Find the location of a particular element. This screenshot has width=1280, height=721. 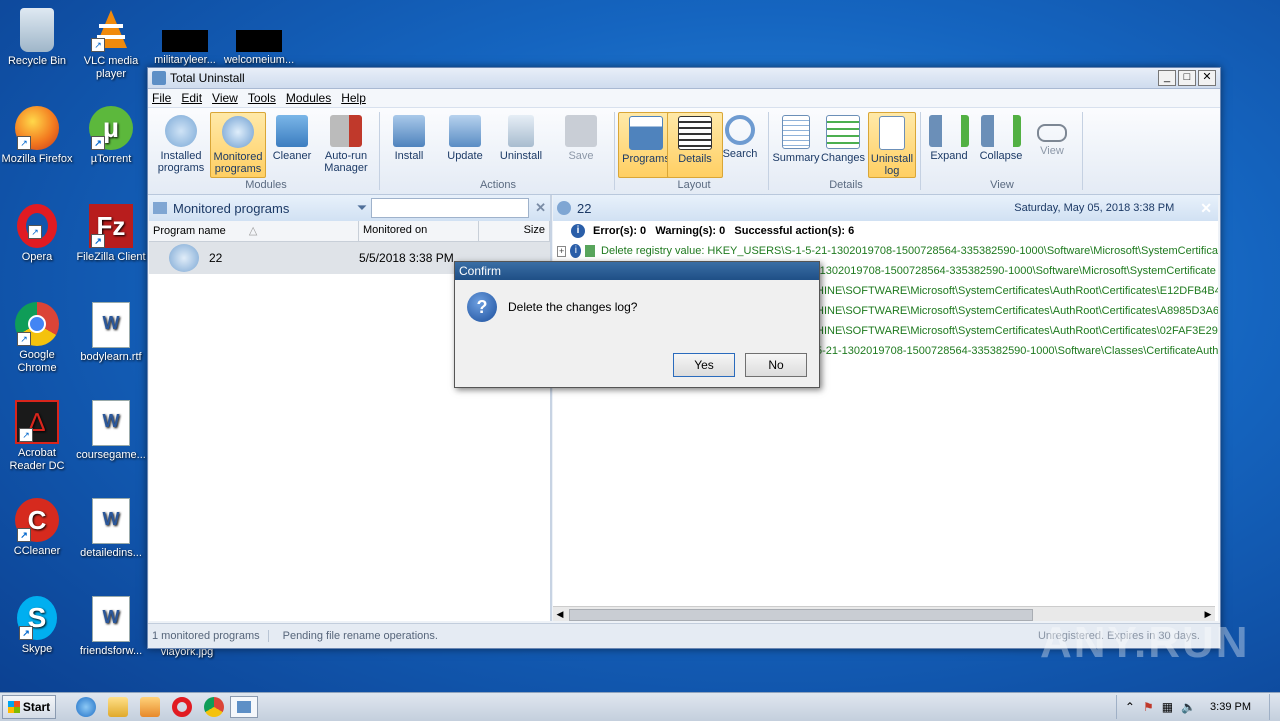

start-button: Start is located at coordinates (29, 707).